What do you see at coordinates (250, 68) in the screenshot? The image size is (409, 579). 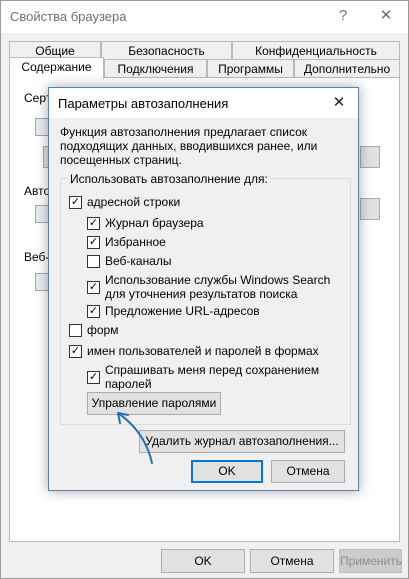 I see `tab-programs: Программы` at bounding box center [250, 68].